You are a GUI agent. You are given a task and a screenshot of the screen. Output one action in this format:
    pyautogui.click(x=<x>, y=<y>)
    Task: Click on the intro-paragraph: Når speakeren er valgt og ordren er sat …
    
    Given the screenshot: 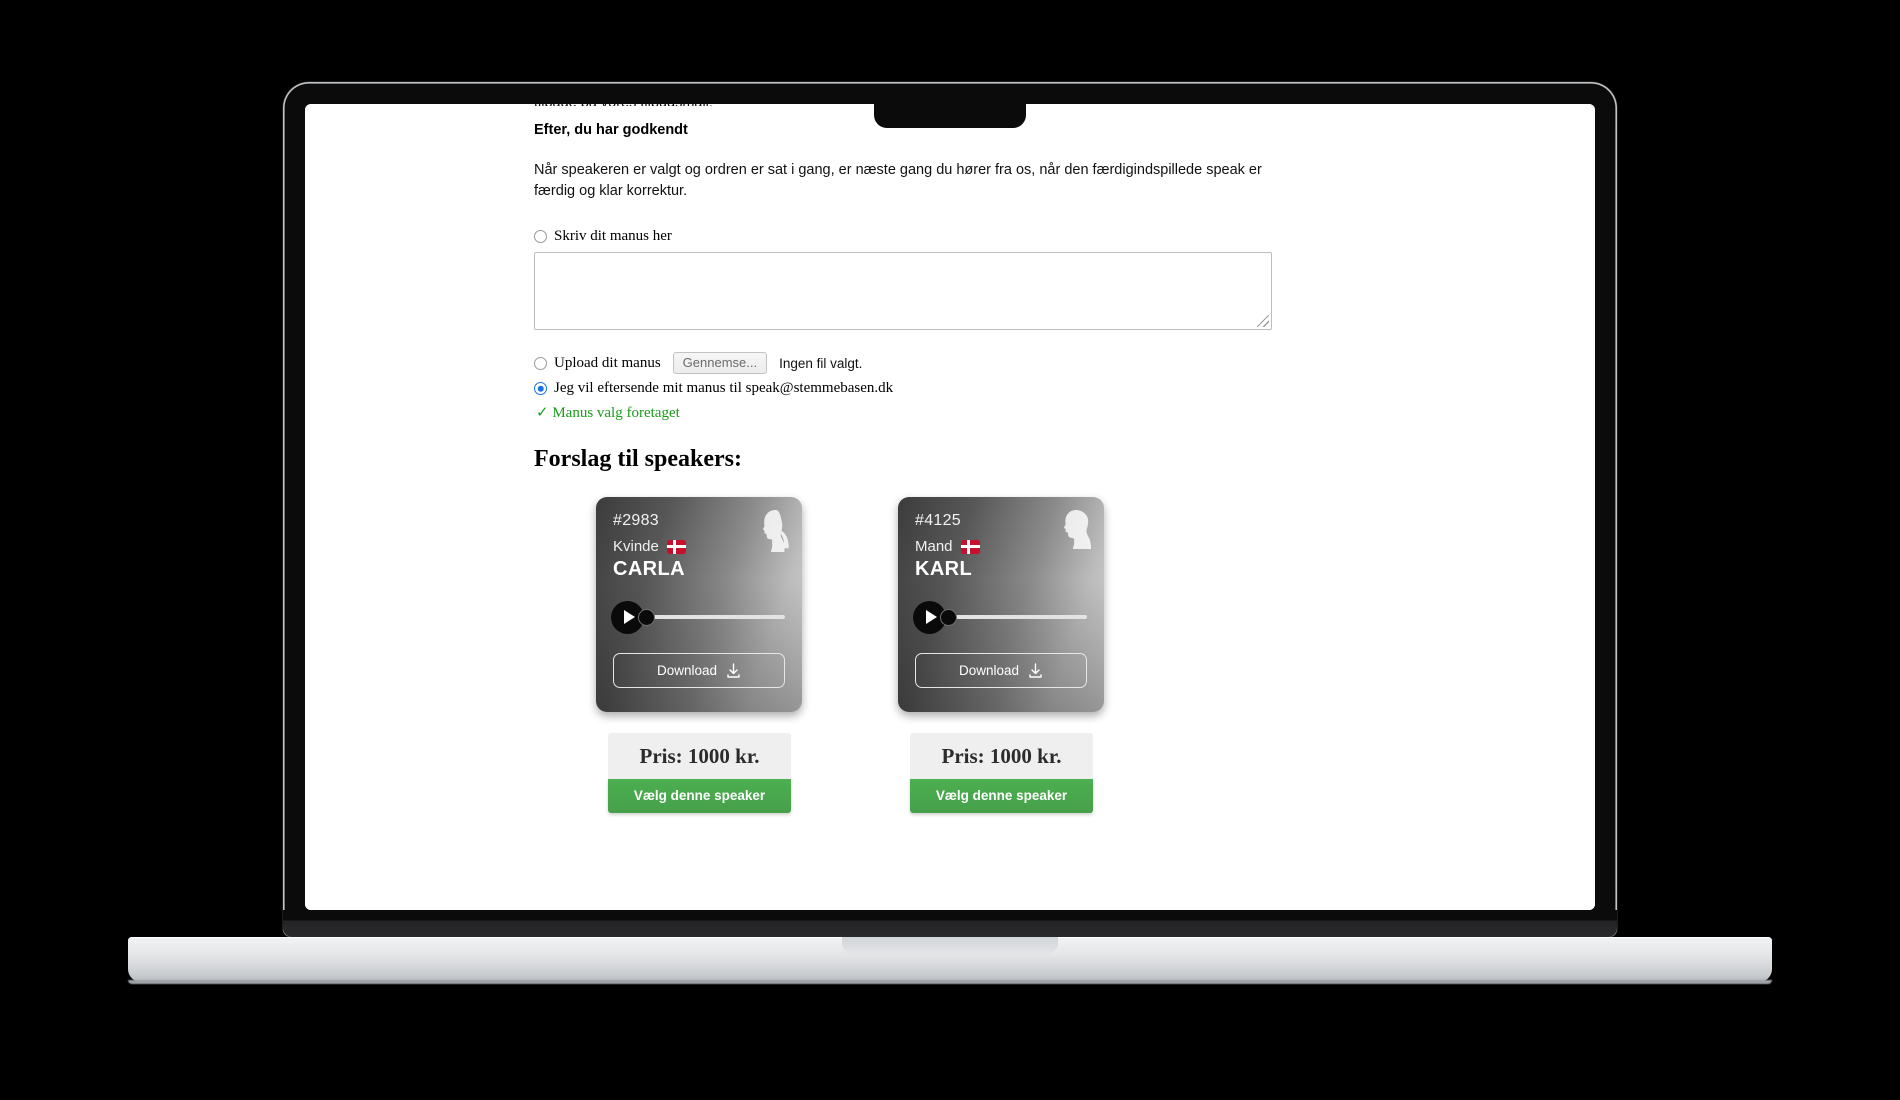 What is the action you would take?
    pyautogui.click(x=898, y=180)
    